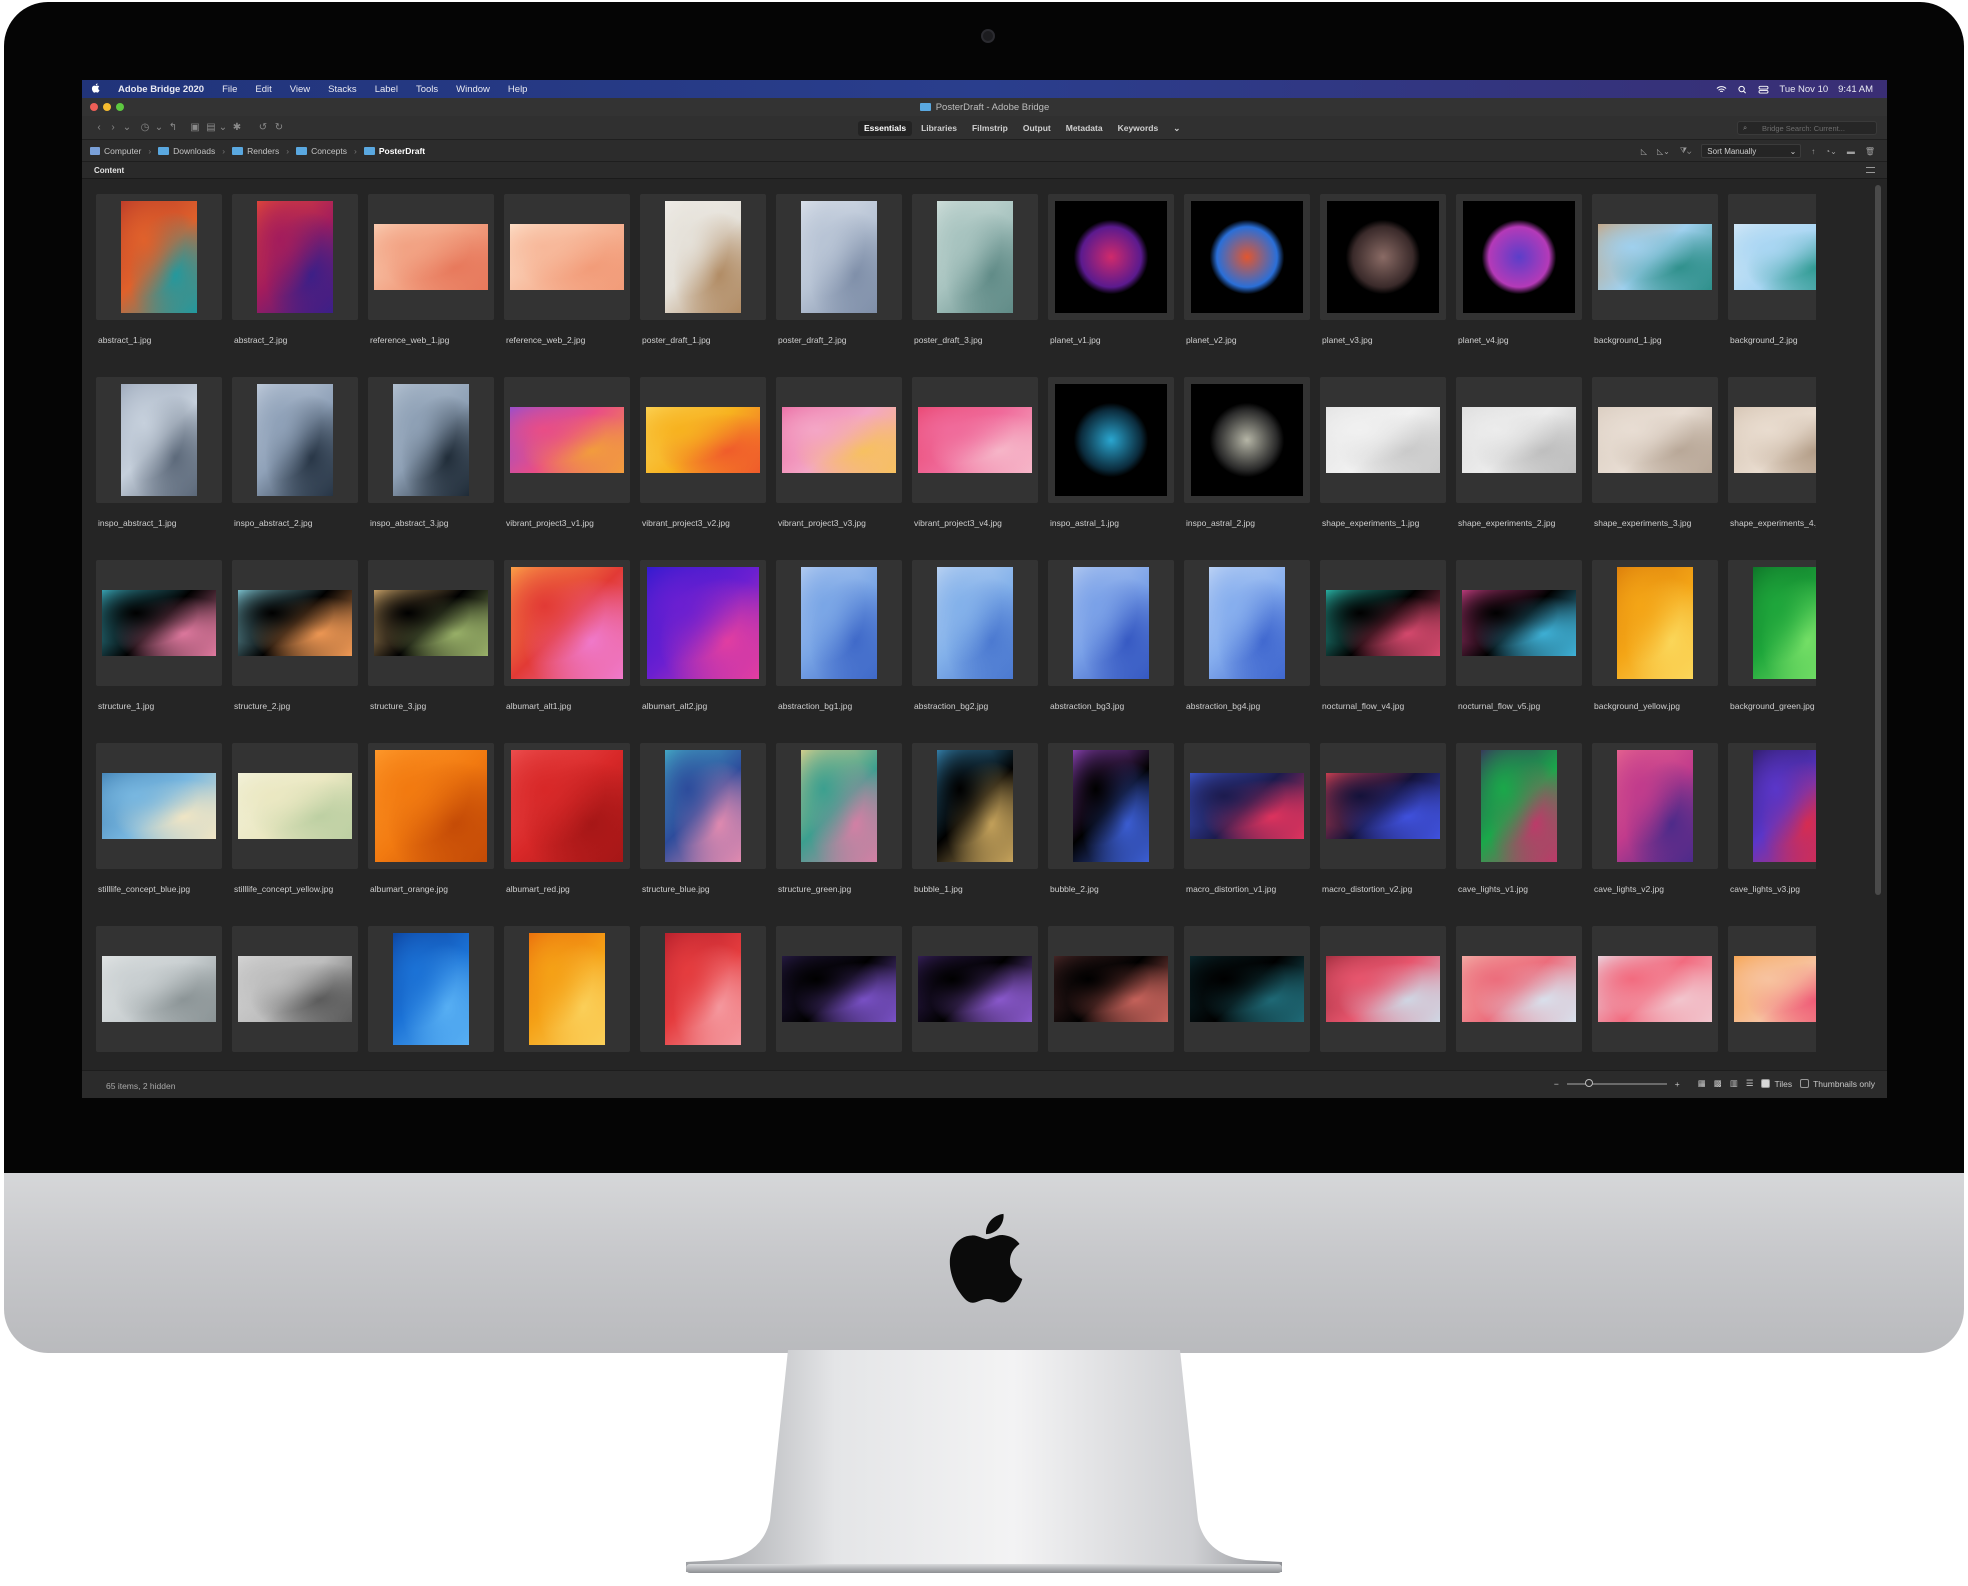  I want to click on refine-icon: ▤, so click(211, 128).